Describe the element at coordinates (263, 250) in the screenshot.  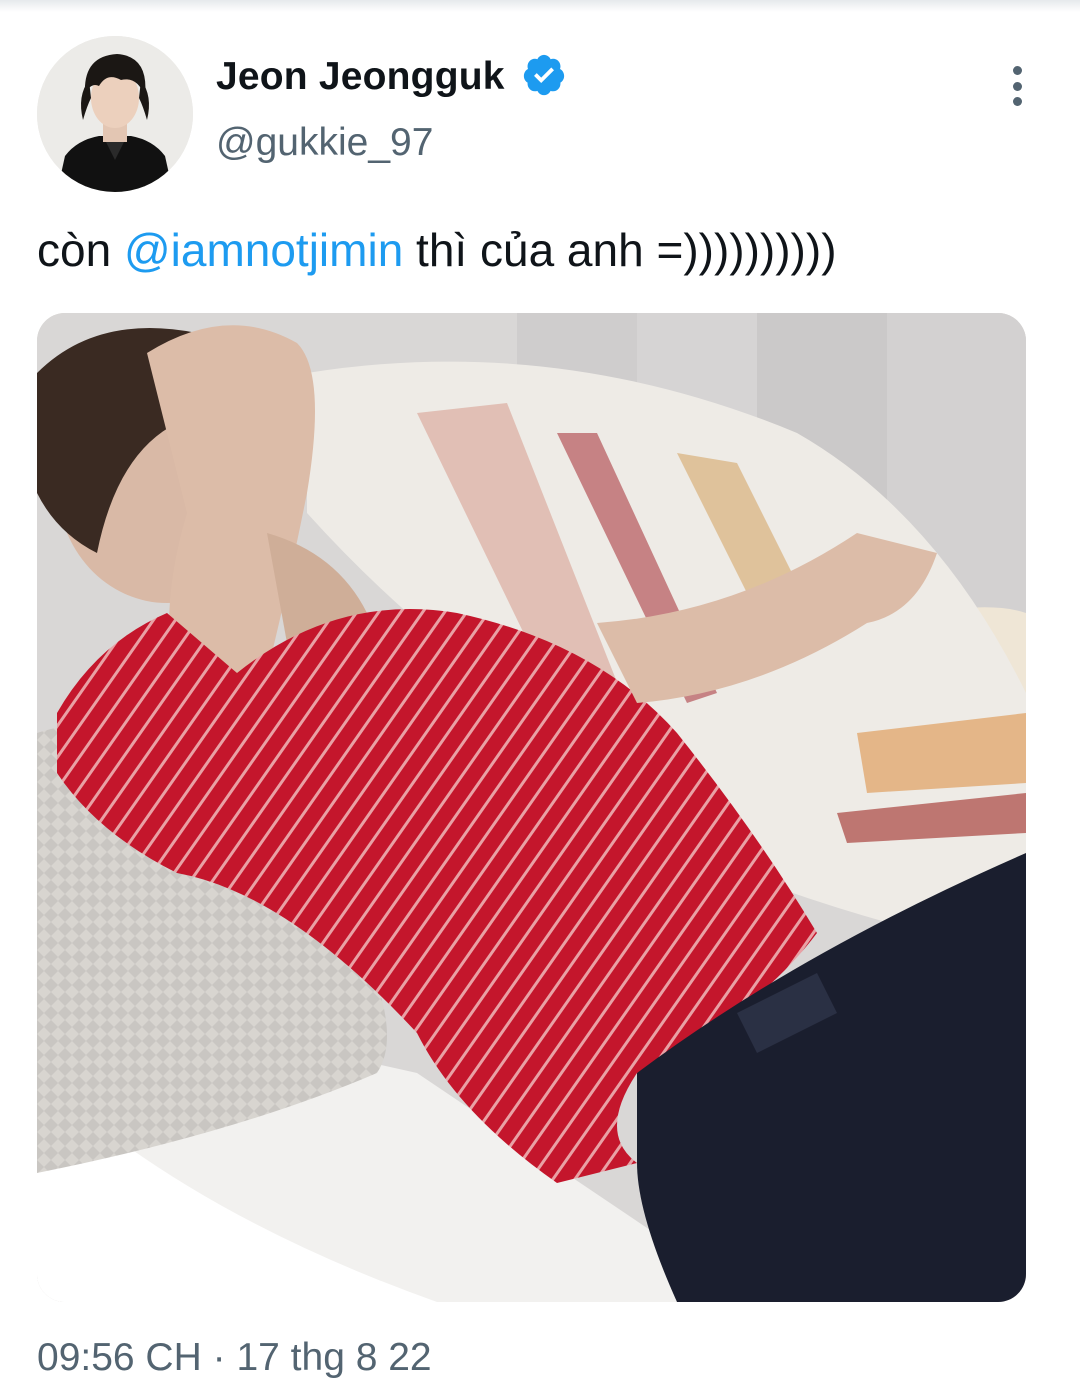
I see `mention-link: @iamnotjimin` at that location.